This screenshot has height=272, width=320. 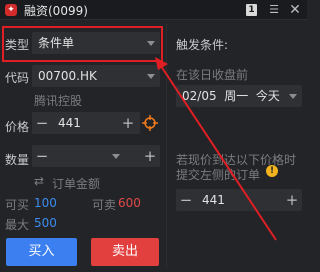 I want to click on stock-name: 腾讯控股, so click(x=58, y=101).